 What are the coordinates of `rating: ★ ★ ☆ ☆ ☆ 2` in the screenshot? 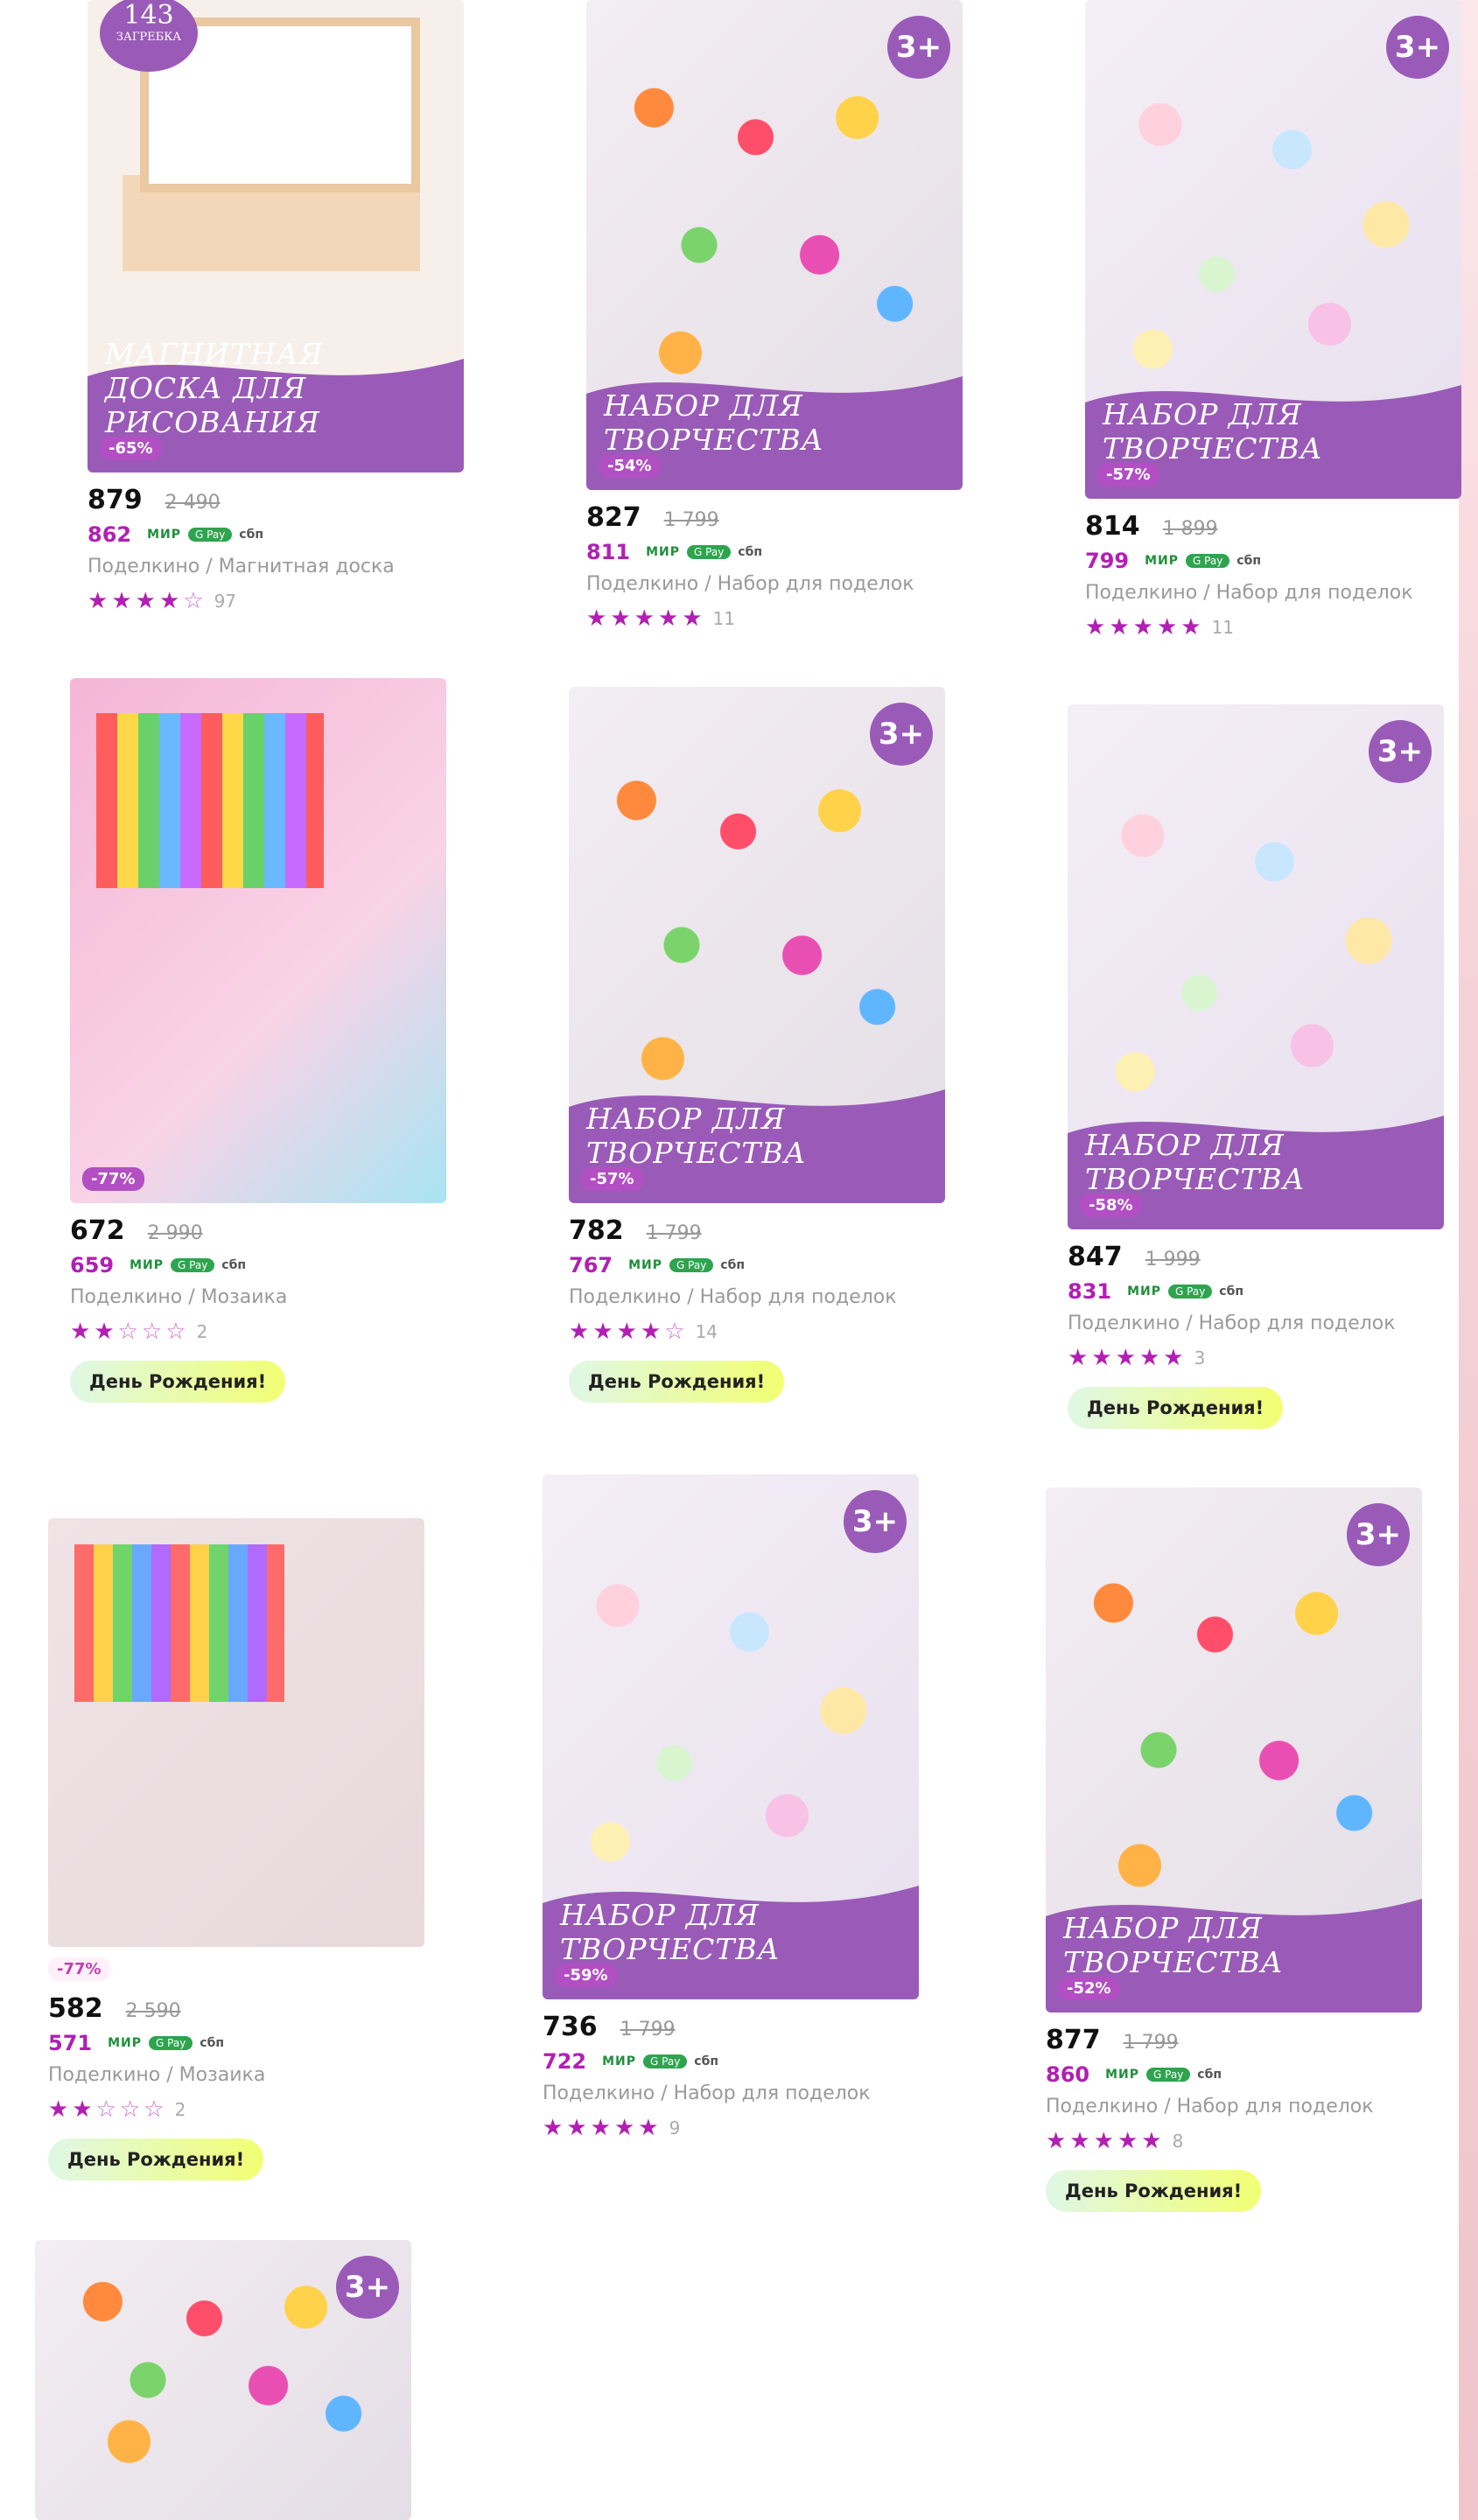 It's located at (245, 2109).